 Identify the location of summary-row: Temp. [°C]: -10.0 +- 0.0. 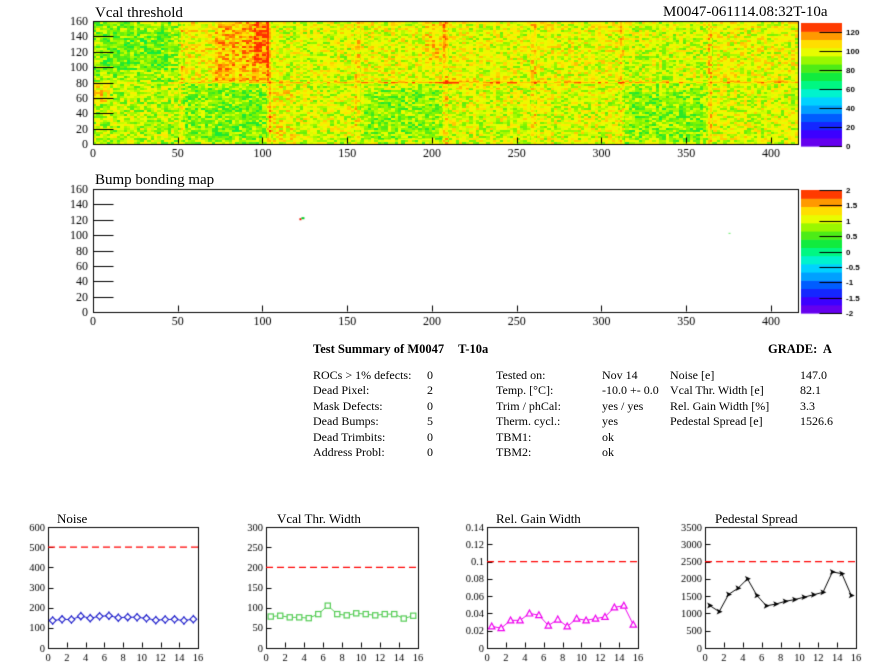
(577, 390).